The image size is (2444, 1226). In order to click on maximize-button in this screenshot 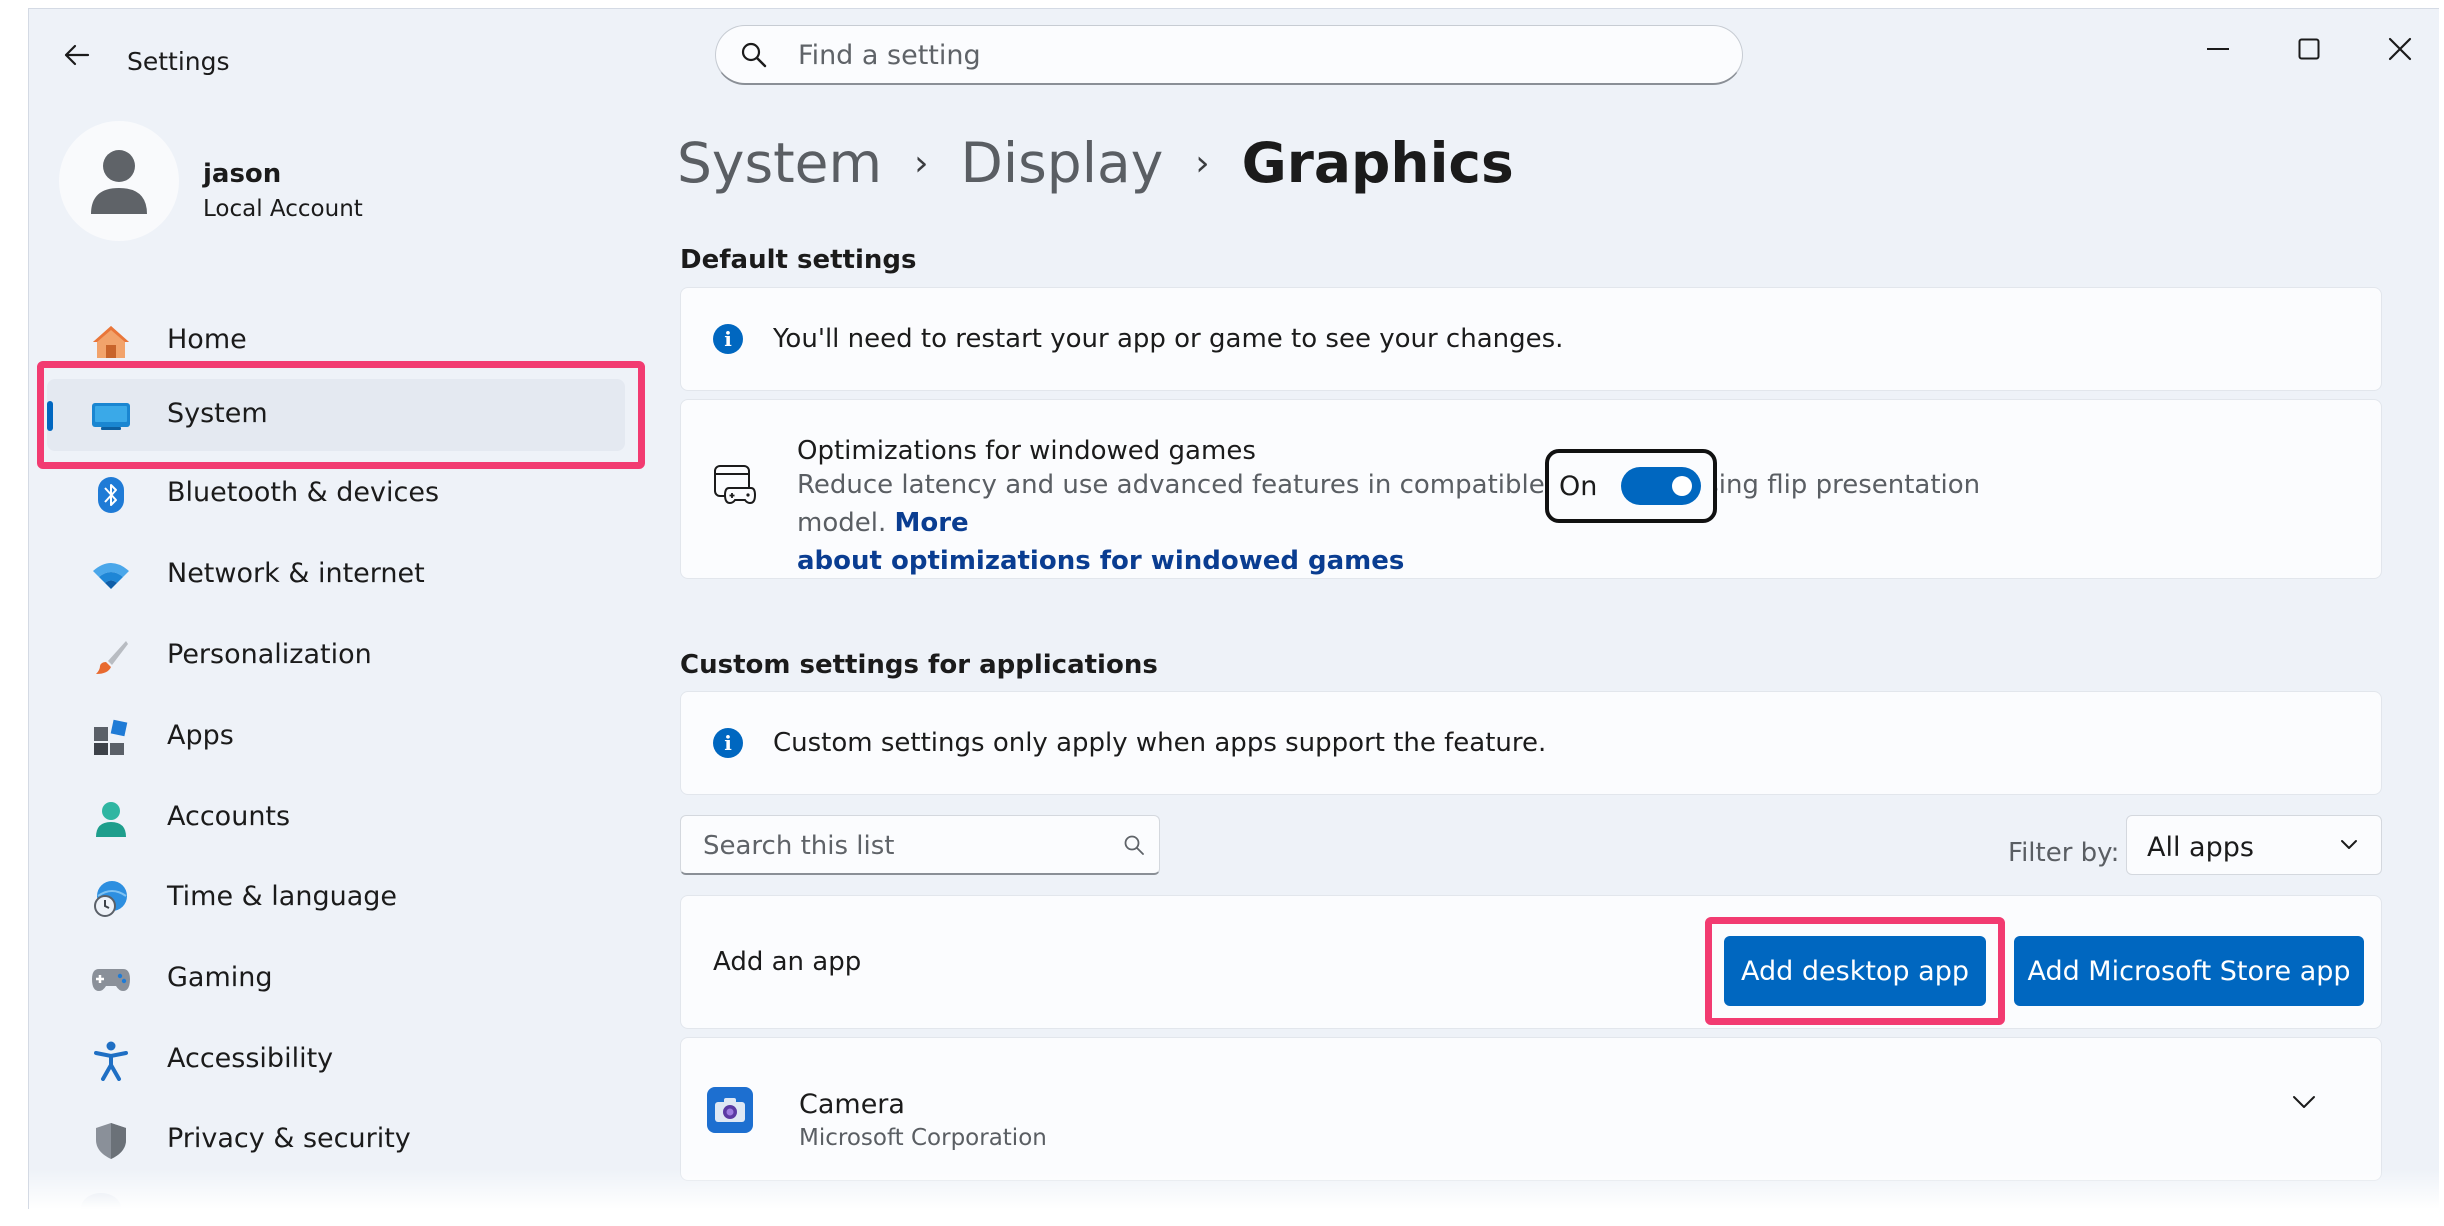, I will do `click(2309, 49)`.